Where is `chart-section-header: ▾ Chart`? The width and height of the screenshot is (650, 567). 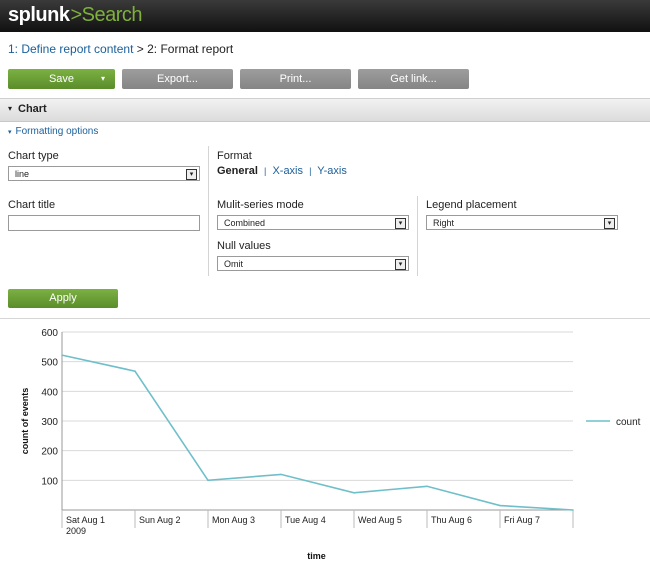 chart-section-header: ▾ Chart is located at coordinates (325, 110).